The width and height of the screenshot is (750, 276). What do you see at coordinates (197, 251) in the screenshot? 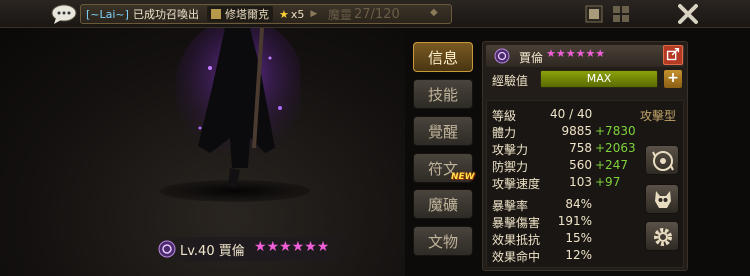
I see `monster-level: Lv.40` at bounding box center [197, 251].